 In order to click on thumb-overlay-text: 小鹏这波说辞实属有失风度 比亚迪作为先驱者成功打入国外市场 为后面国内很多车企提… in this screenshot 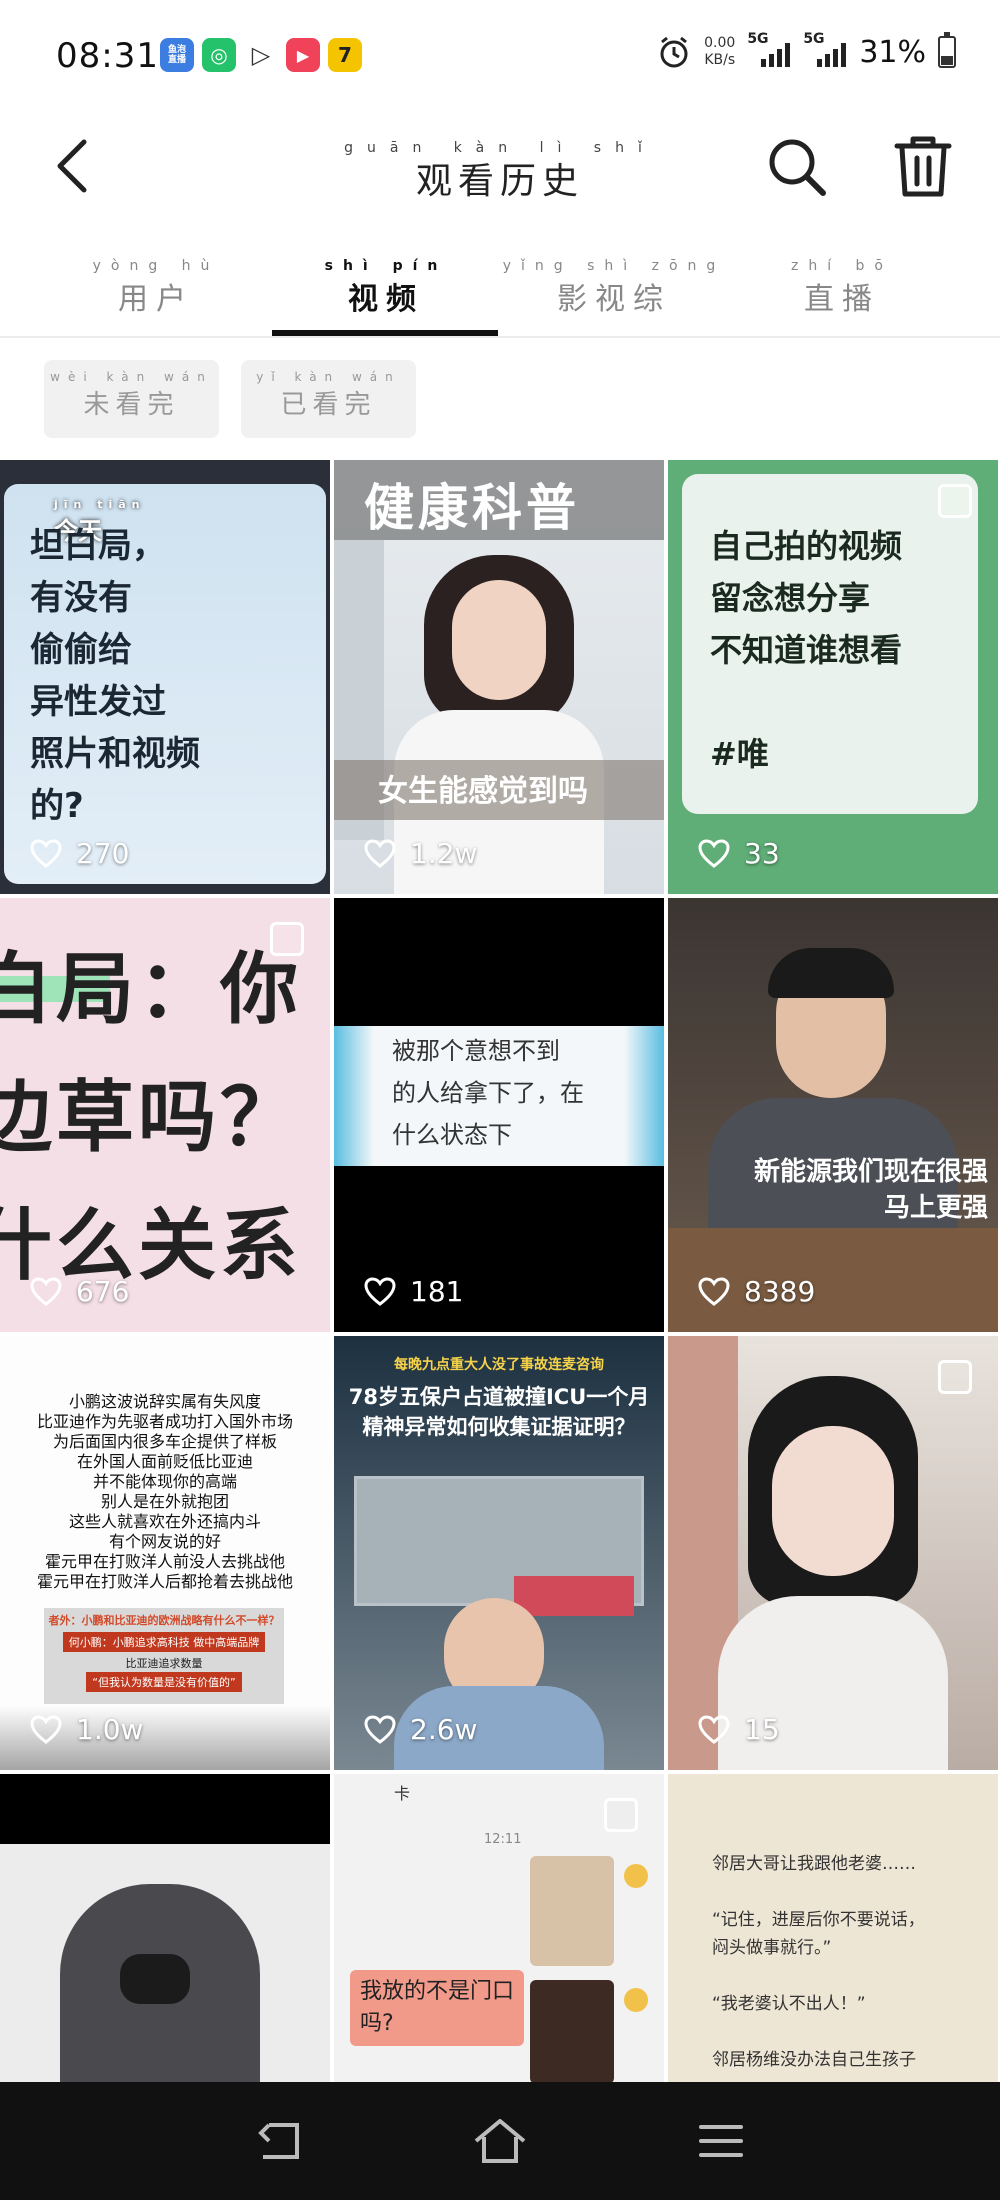, I will do `click(164, 1491)`.